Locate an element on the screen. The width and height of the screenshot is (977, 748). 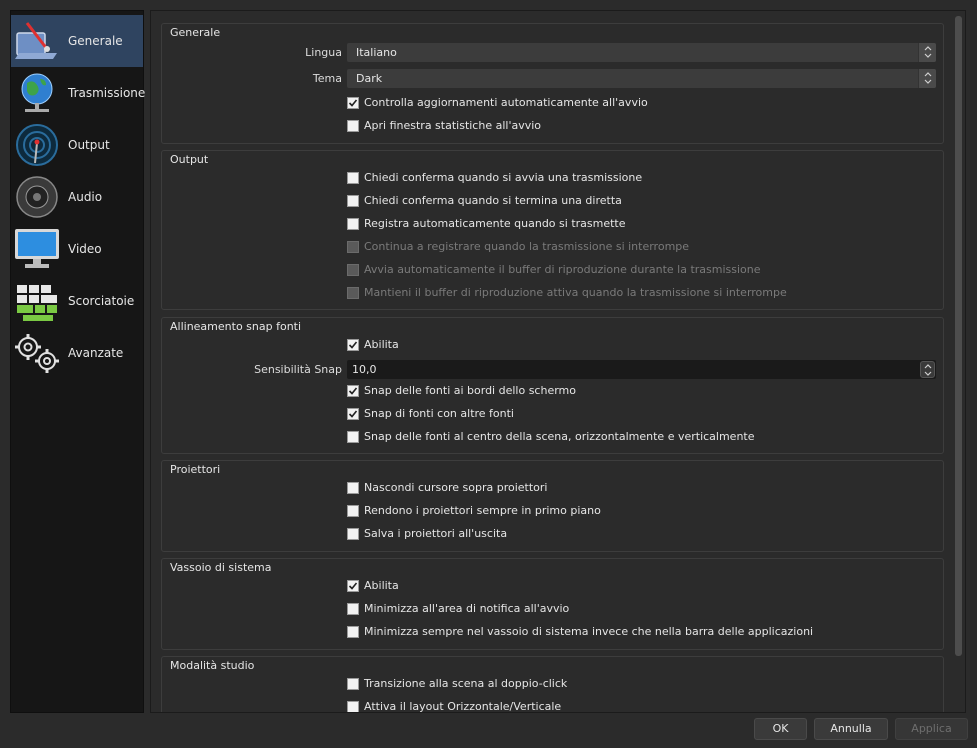
lingua-select: Italiano is located at coordinates (641, 52).